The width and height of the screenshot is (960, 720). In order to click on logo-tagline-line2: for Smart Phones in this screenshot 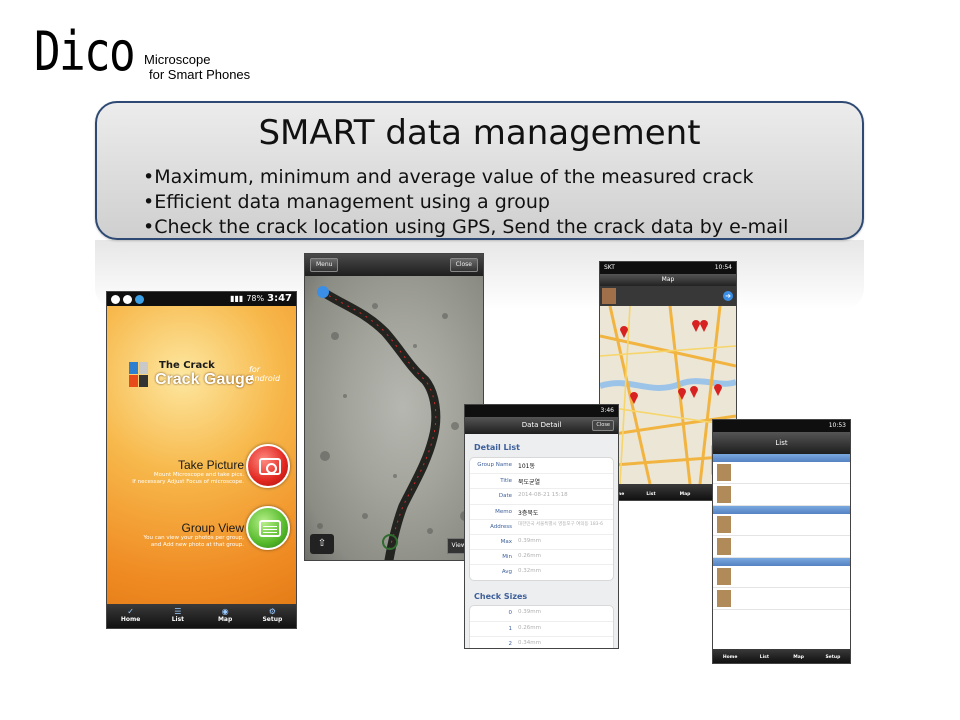, I will do `click(200, 74)`.